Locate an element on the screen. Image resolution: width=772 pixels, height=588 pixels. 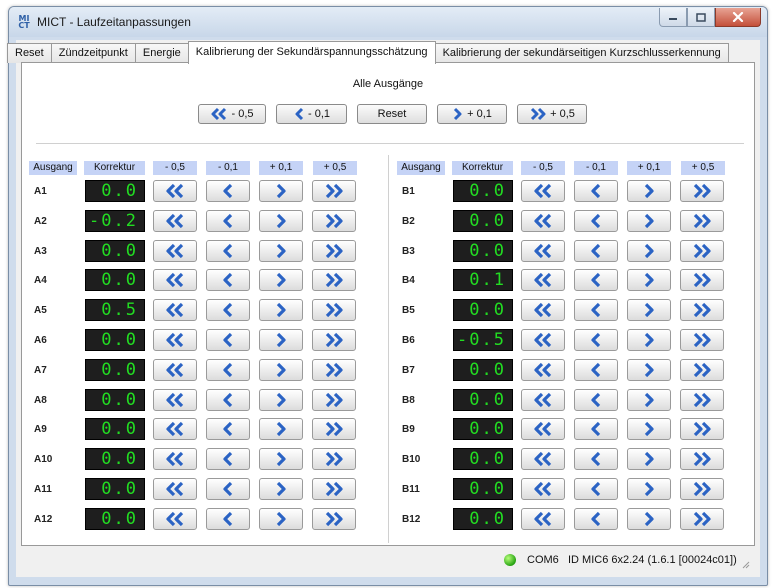
a11-minus-01-button is located at coordinates (228, 489).